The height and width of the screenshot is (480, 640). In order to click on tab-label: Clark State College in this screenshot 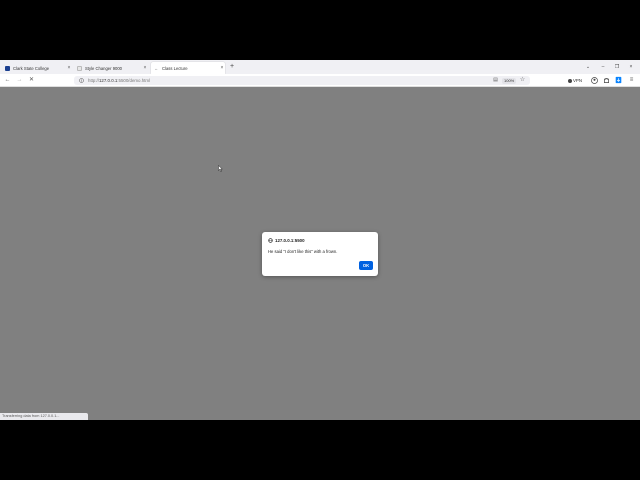, I will do `click(31, 68)`.